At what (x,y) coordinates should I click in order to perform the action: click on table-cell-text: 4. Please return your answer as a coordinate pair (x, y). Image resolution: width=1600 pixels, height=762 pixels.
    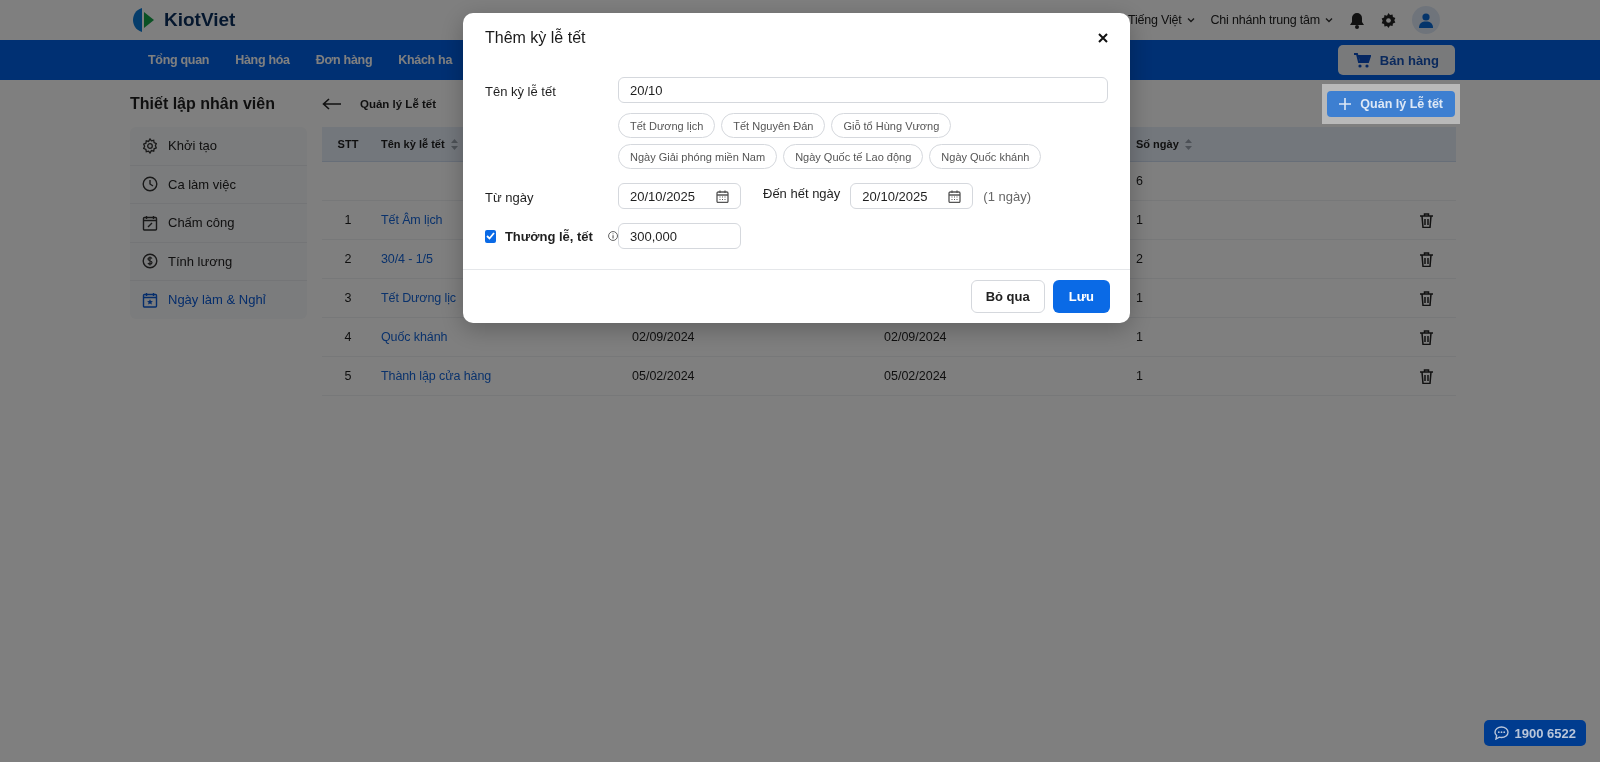
    Looking at the image, I should click on (348, 337).